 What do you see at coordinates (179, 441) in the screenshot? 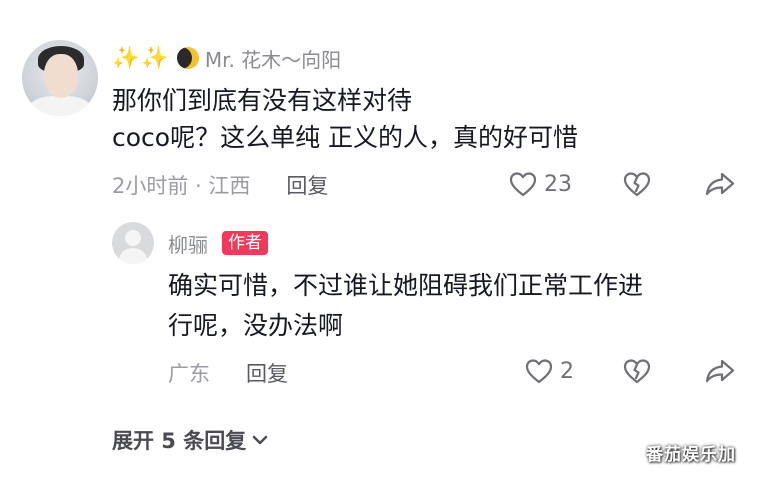
I see `expand-replies-label: 展开 5 条回复` at bounding box center [179, 441].